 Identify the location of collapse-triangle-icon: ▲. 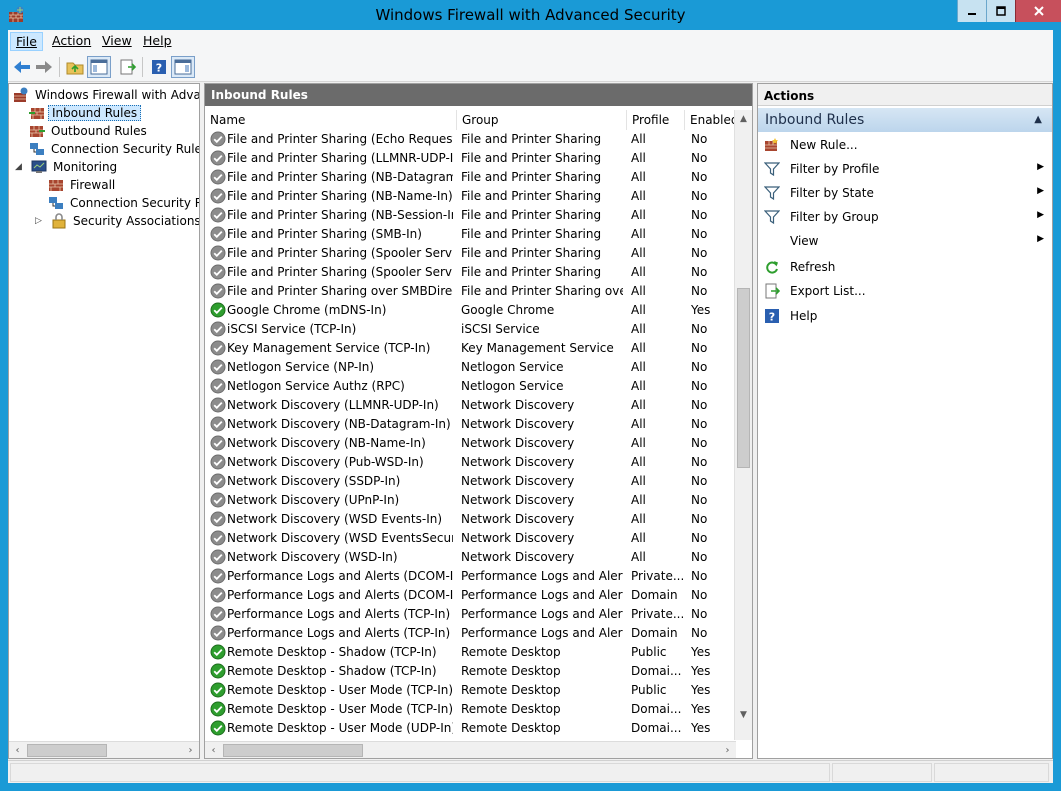
(1038, 119).